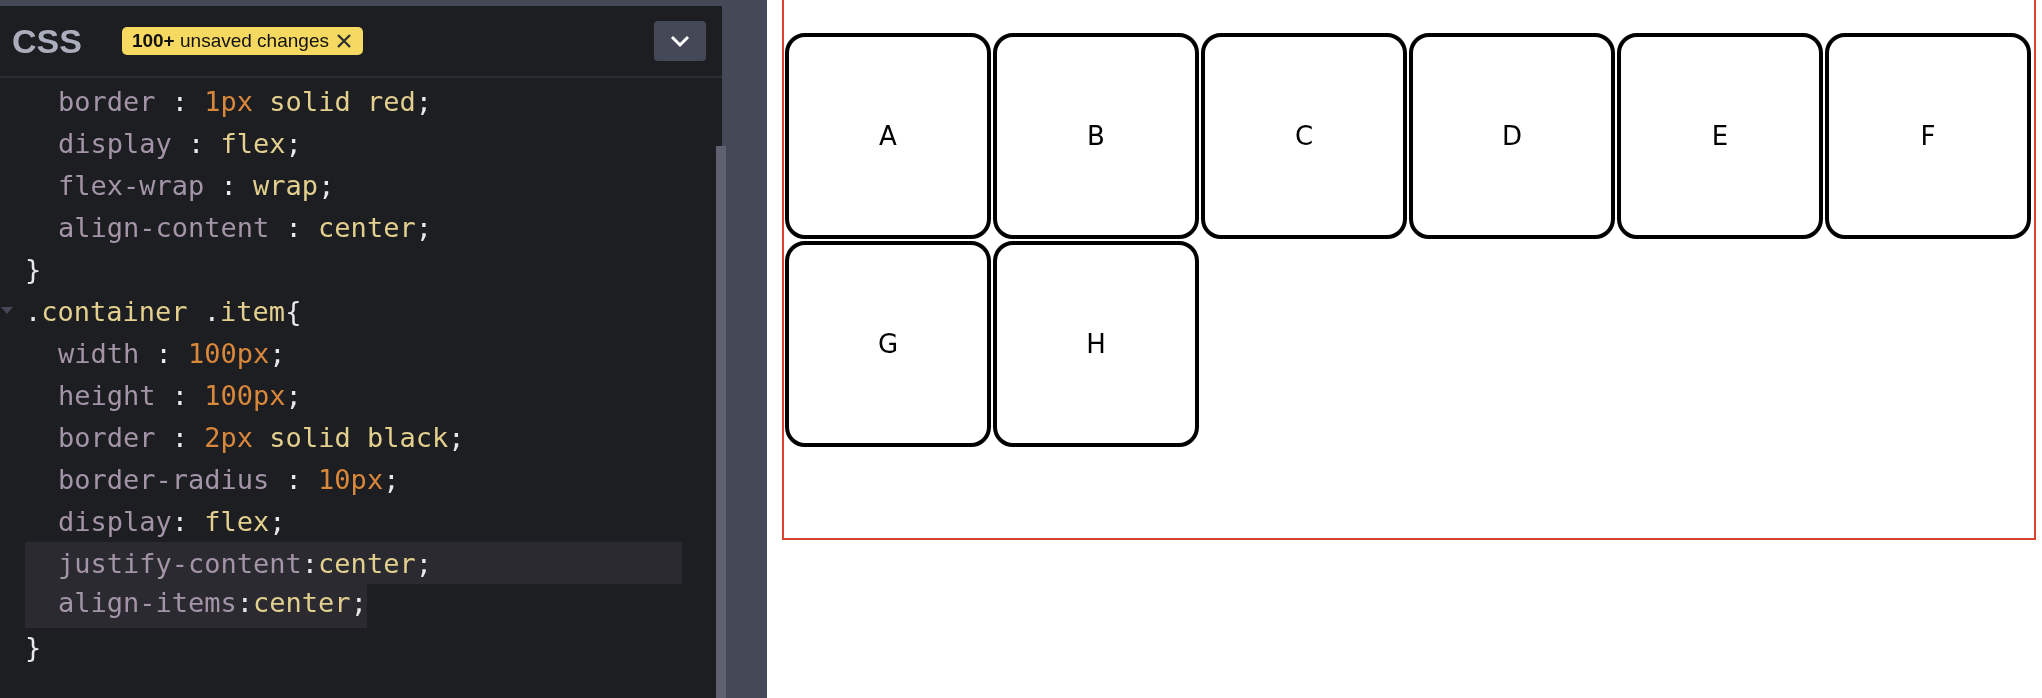 The width and height of the screenshot is (2042, 698). What do you see at coordinates (1512, 136) in the screenshot?
I see `flex-item: D` at bounding box center [1512, 136].